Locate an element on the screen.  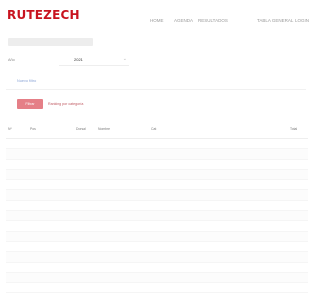
table-header: Nº Pos Dorsal Nombre Cat Total is located at coordinates (157, 131).